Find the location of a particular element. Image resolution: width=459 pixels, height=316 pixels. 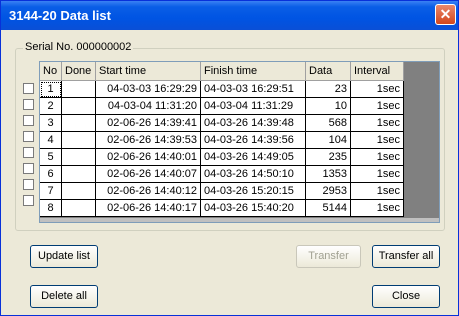

cell-start-time: 02-06-26 14:39:41 is located at coordinates (148, 123).